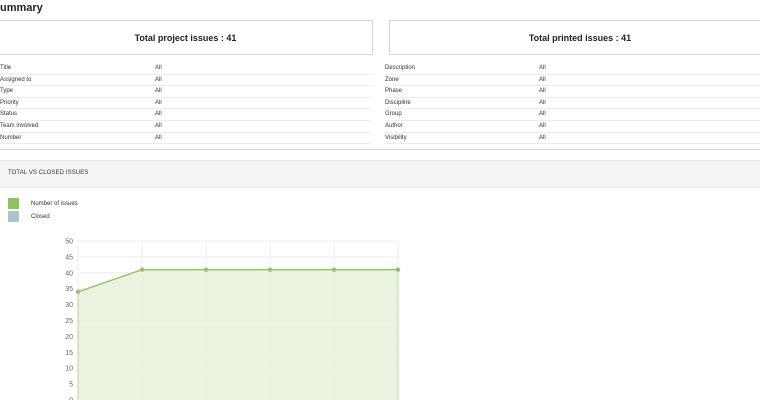 The image size is (760, 400). I want to click on total-project-issues-box: Total project issues : 41, so click(186, 37).